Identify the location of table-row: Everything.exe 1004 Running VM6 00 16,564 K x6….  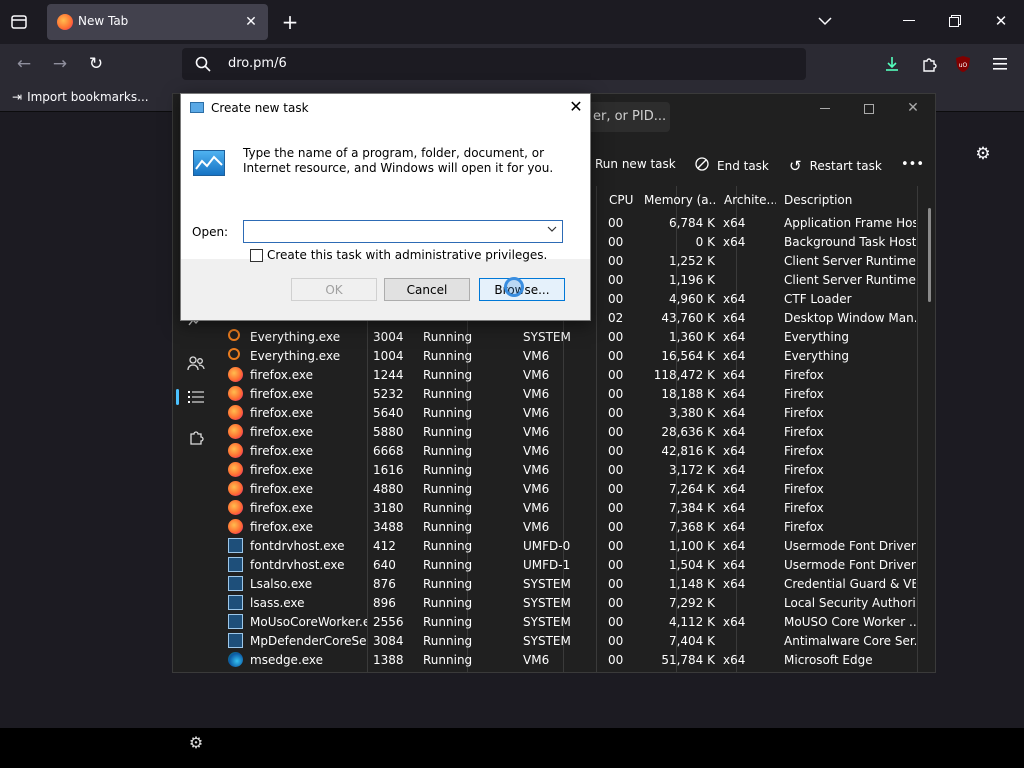
(571, 355).